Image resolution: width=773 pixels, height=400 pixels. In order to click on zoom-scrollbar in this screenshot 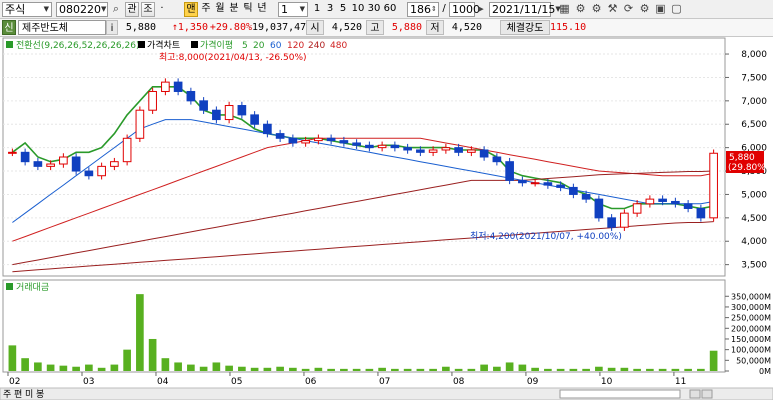, I will do `click(620, 394)`.